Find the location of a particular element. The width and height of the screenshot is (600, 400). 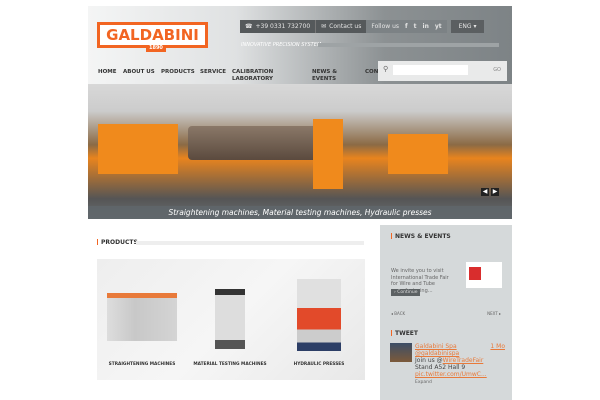

next-arrow-icon: ▶ is located at coordinates (495, 192).